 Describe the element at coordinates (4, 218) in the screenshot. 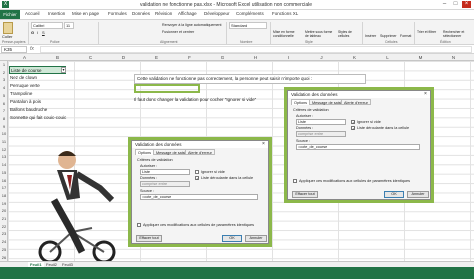

I see `row-header: 21` at that location.